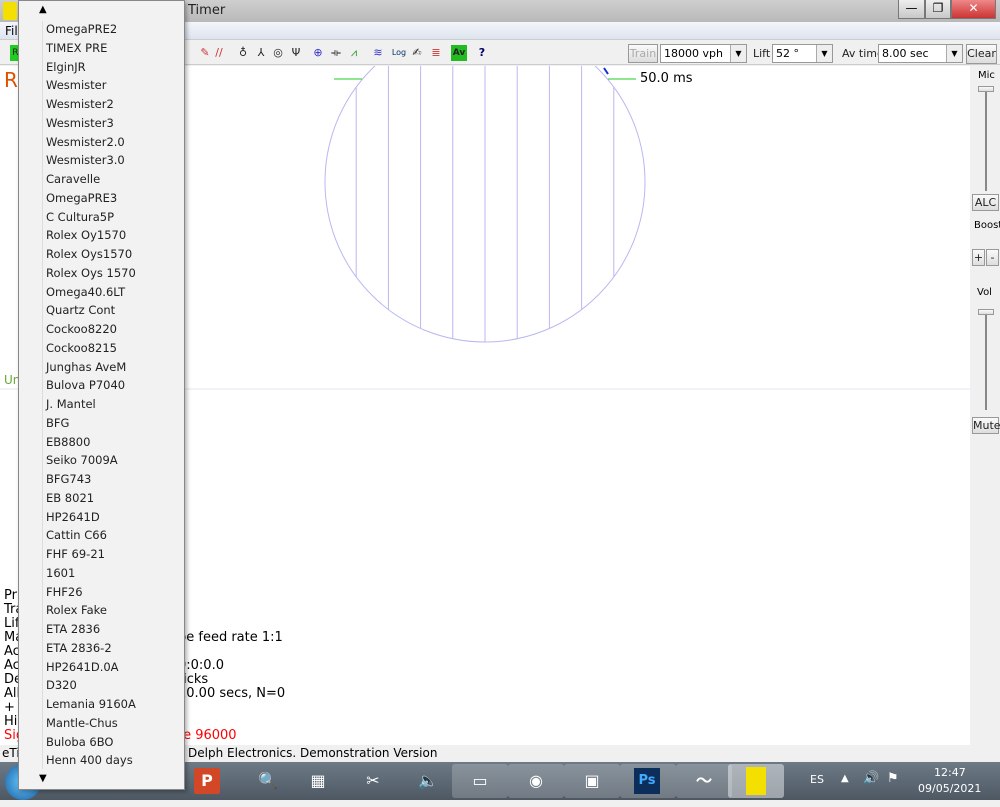  I want to click on dropdown-item: TIMEX PRE, so click(76, 48).